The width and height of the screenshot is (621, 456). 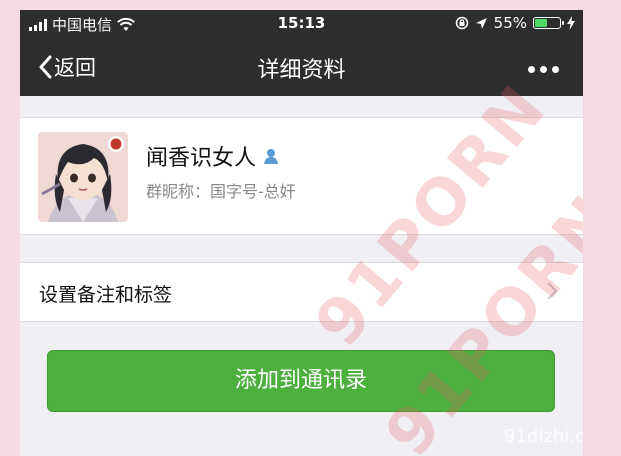 What do you see at coordinates (83, 177) in the screenshot?
I see `avatar` at bounding box center [83, 177].